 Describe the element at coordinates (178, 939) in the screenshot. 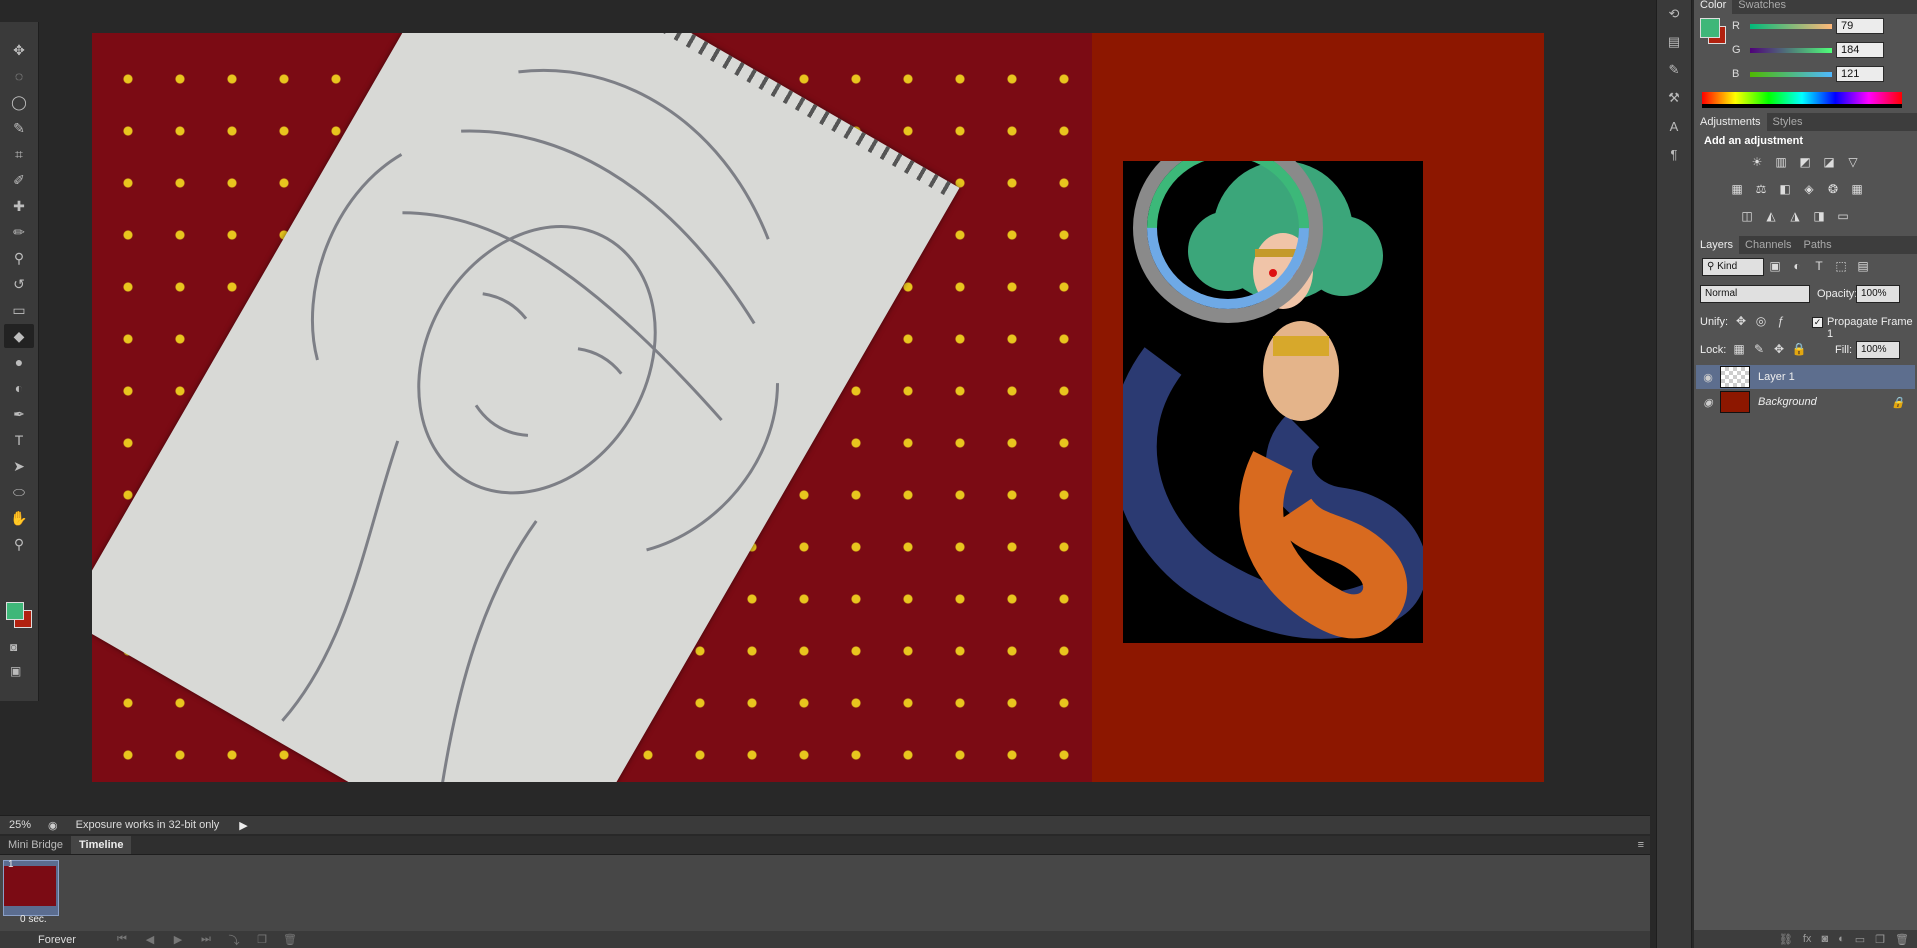

I see `play-icon: ▶` at that location.